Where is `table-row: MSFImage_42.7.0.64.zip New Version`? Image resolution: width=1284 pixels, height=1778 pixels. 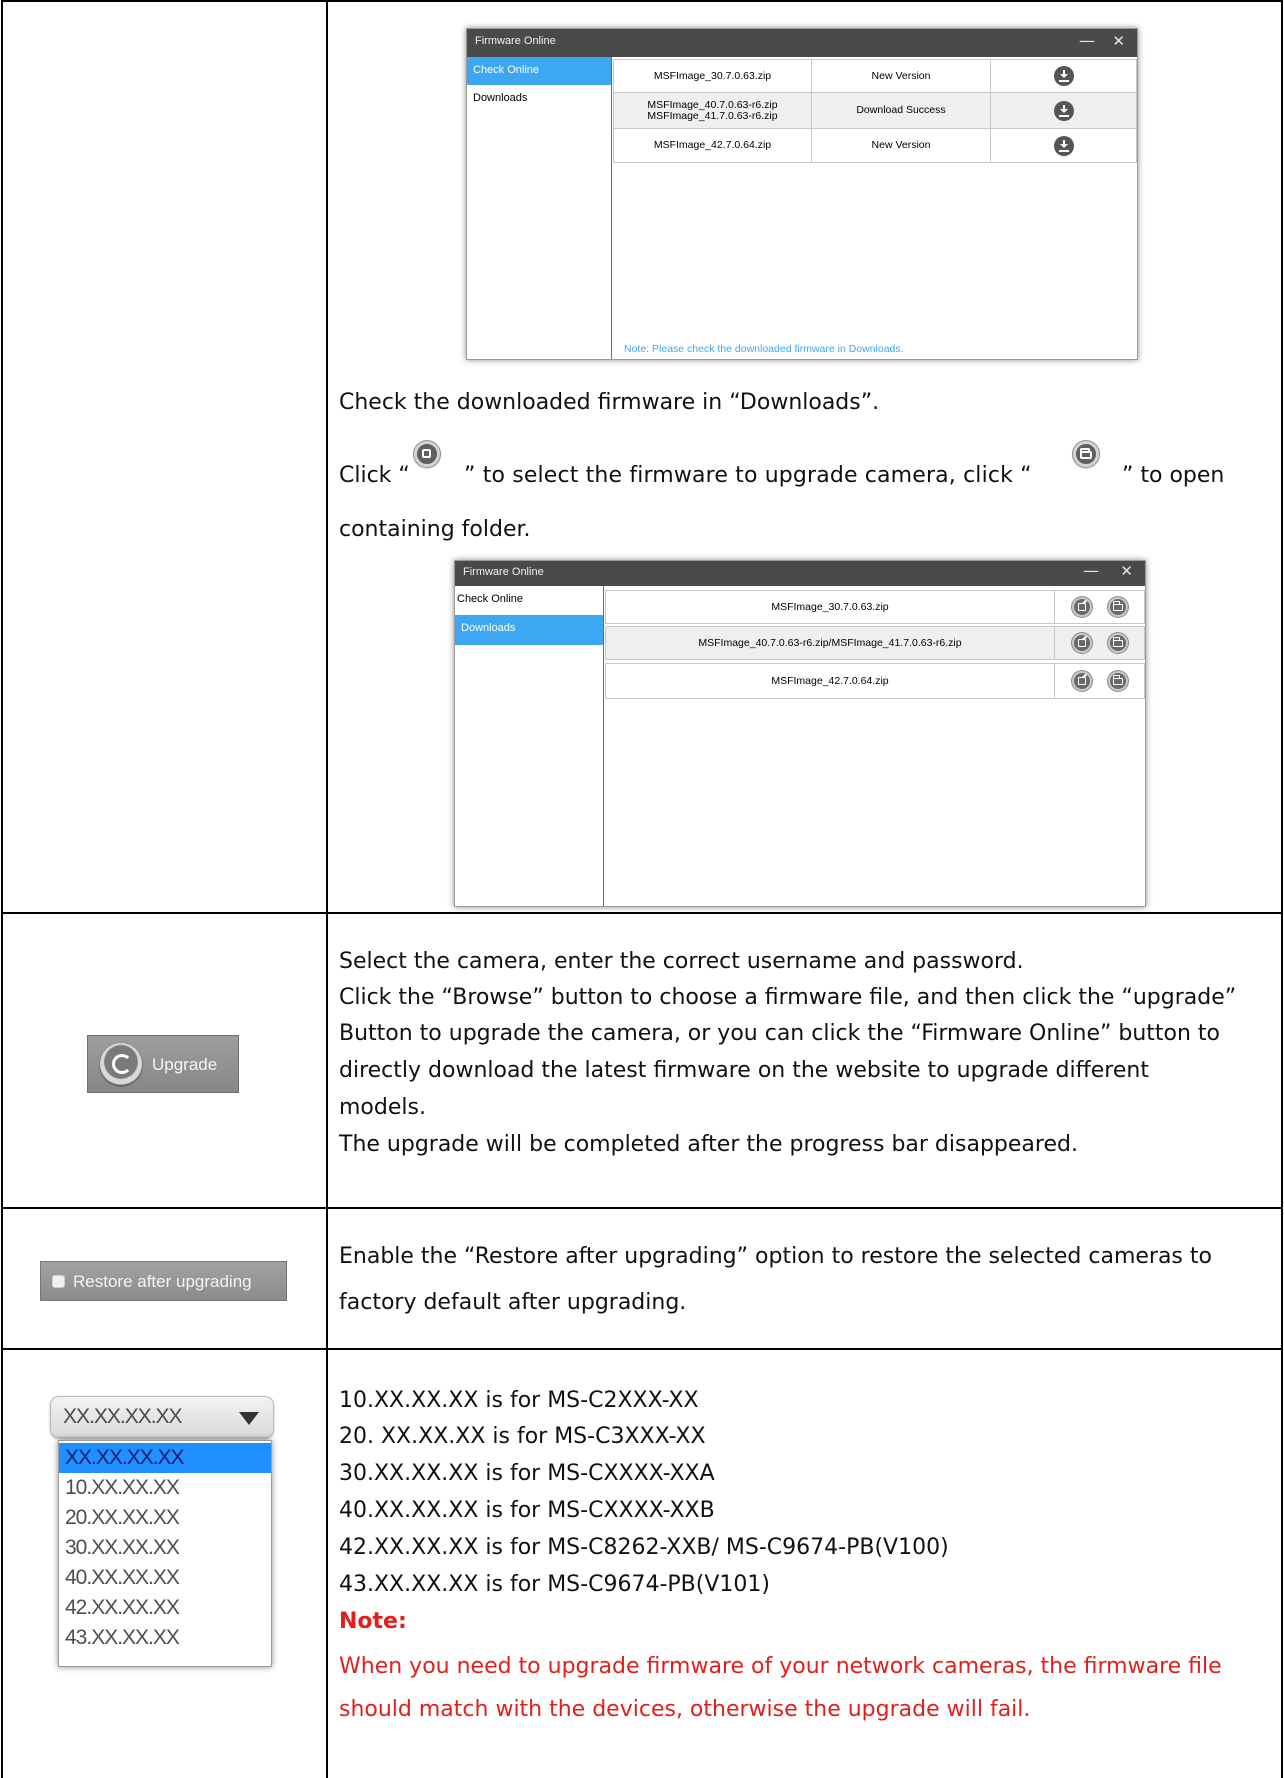
table-row: MSFImage_42.7.0.64.zip New Version is located at coordinates (875, 145).